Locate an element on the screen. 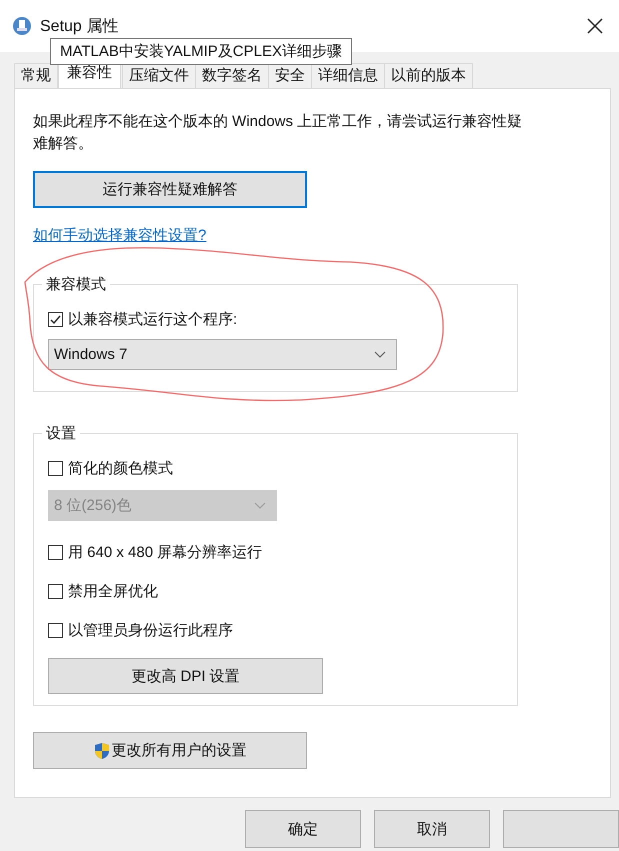  checkbox-label: 用 640 x 480 屏幕分辨率运行 is located at coordinates (165, 552).